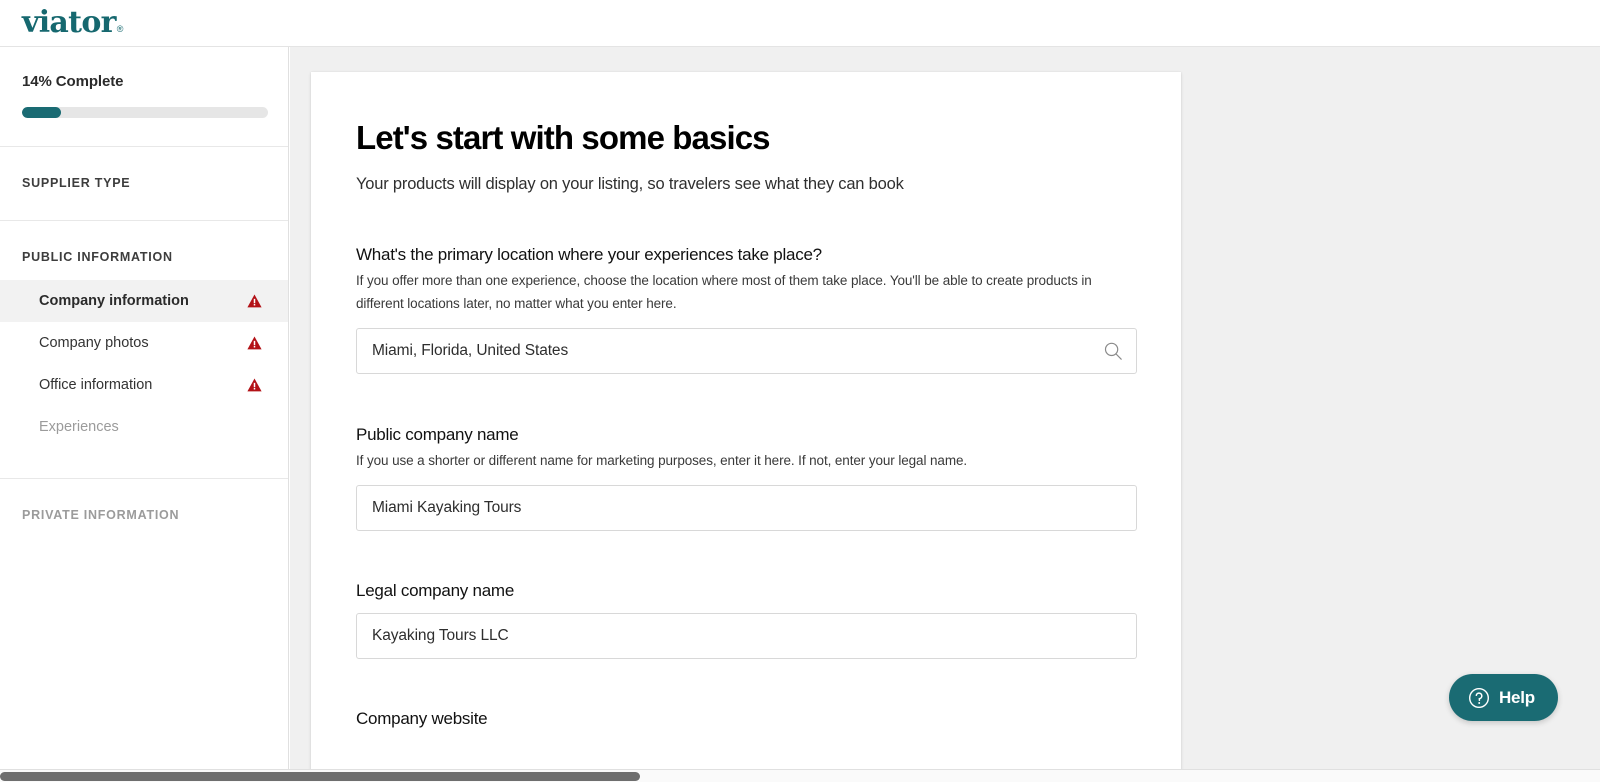  What do you see at coordinates (1516, 697) in the screenshot?
I see `help-button-label: Help` at bounding box center [1516, 697].